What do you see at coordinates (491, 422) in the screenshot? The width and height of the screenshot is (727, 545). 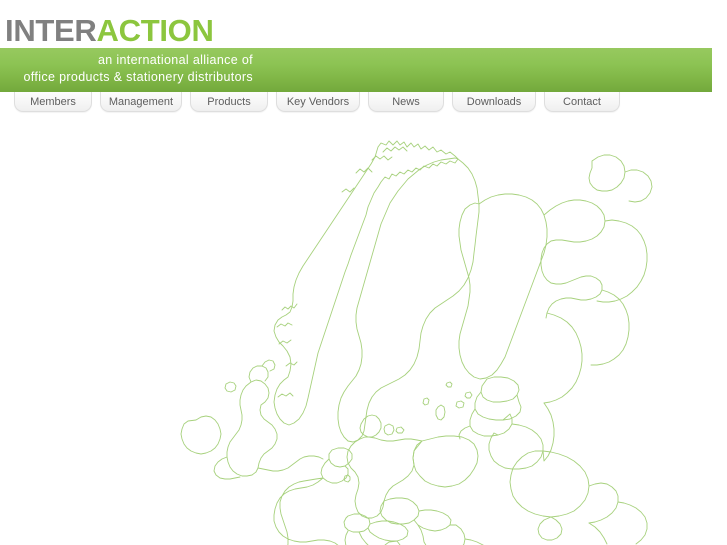 I see `country-outline-lithuania` at bounding box center [491, 422].